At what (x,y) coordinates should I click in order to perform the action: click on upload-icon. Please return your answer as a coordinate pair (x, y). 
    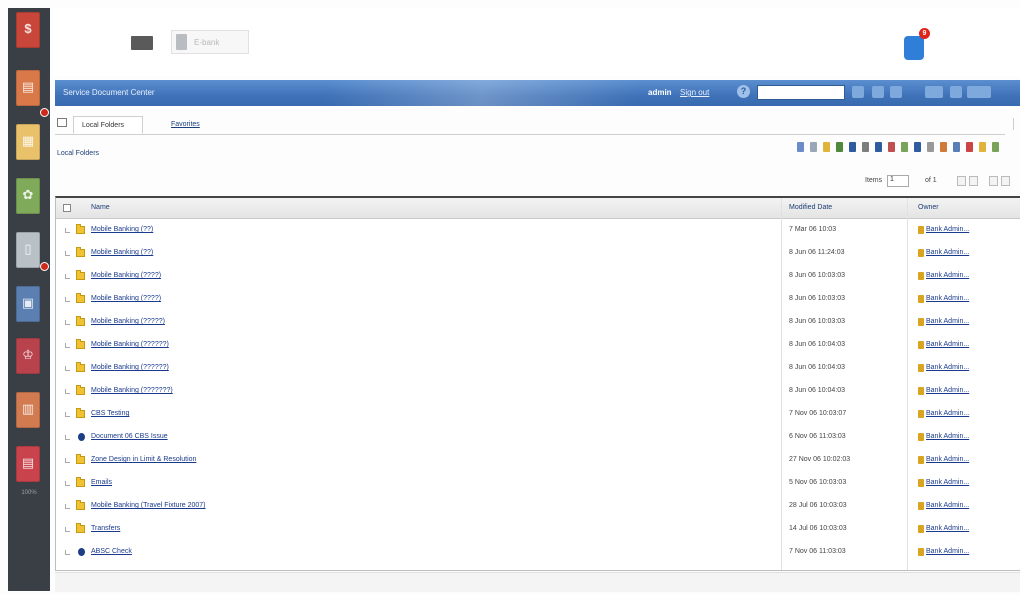
    Looking at the image, I should click on (839, 147).